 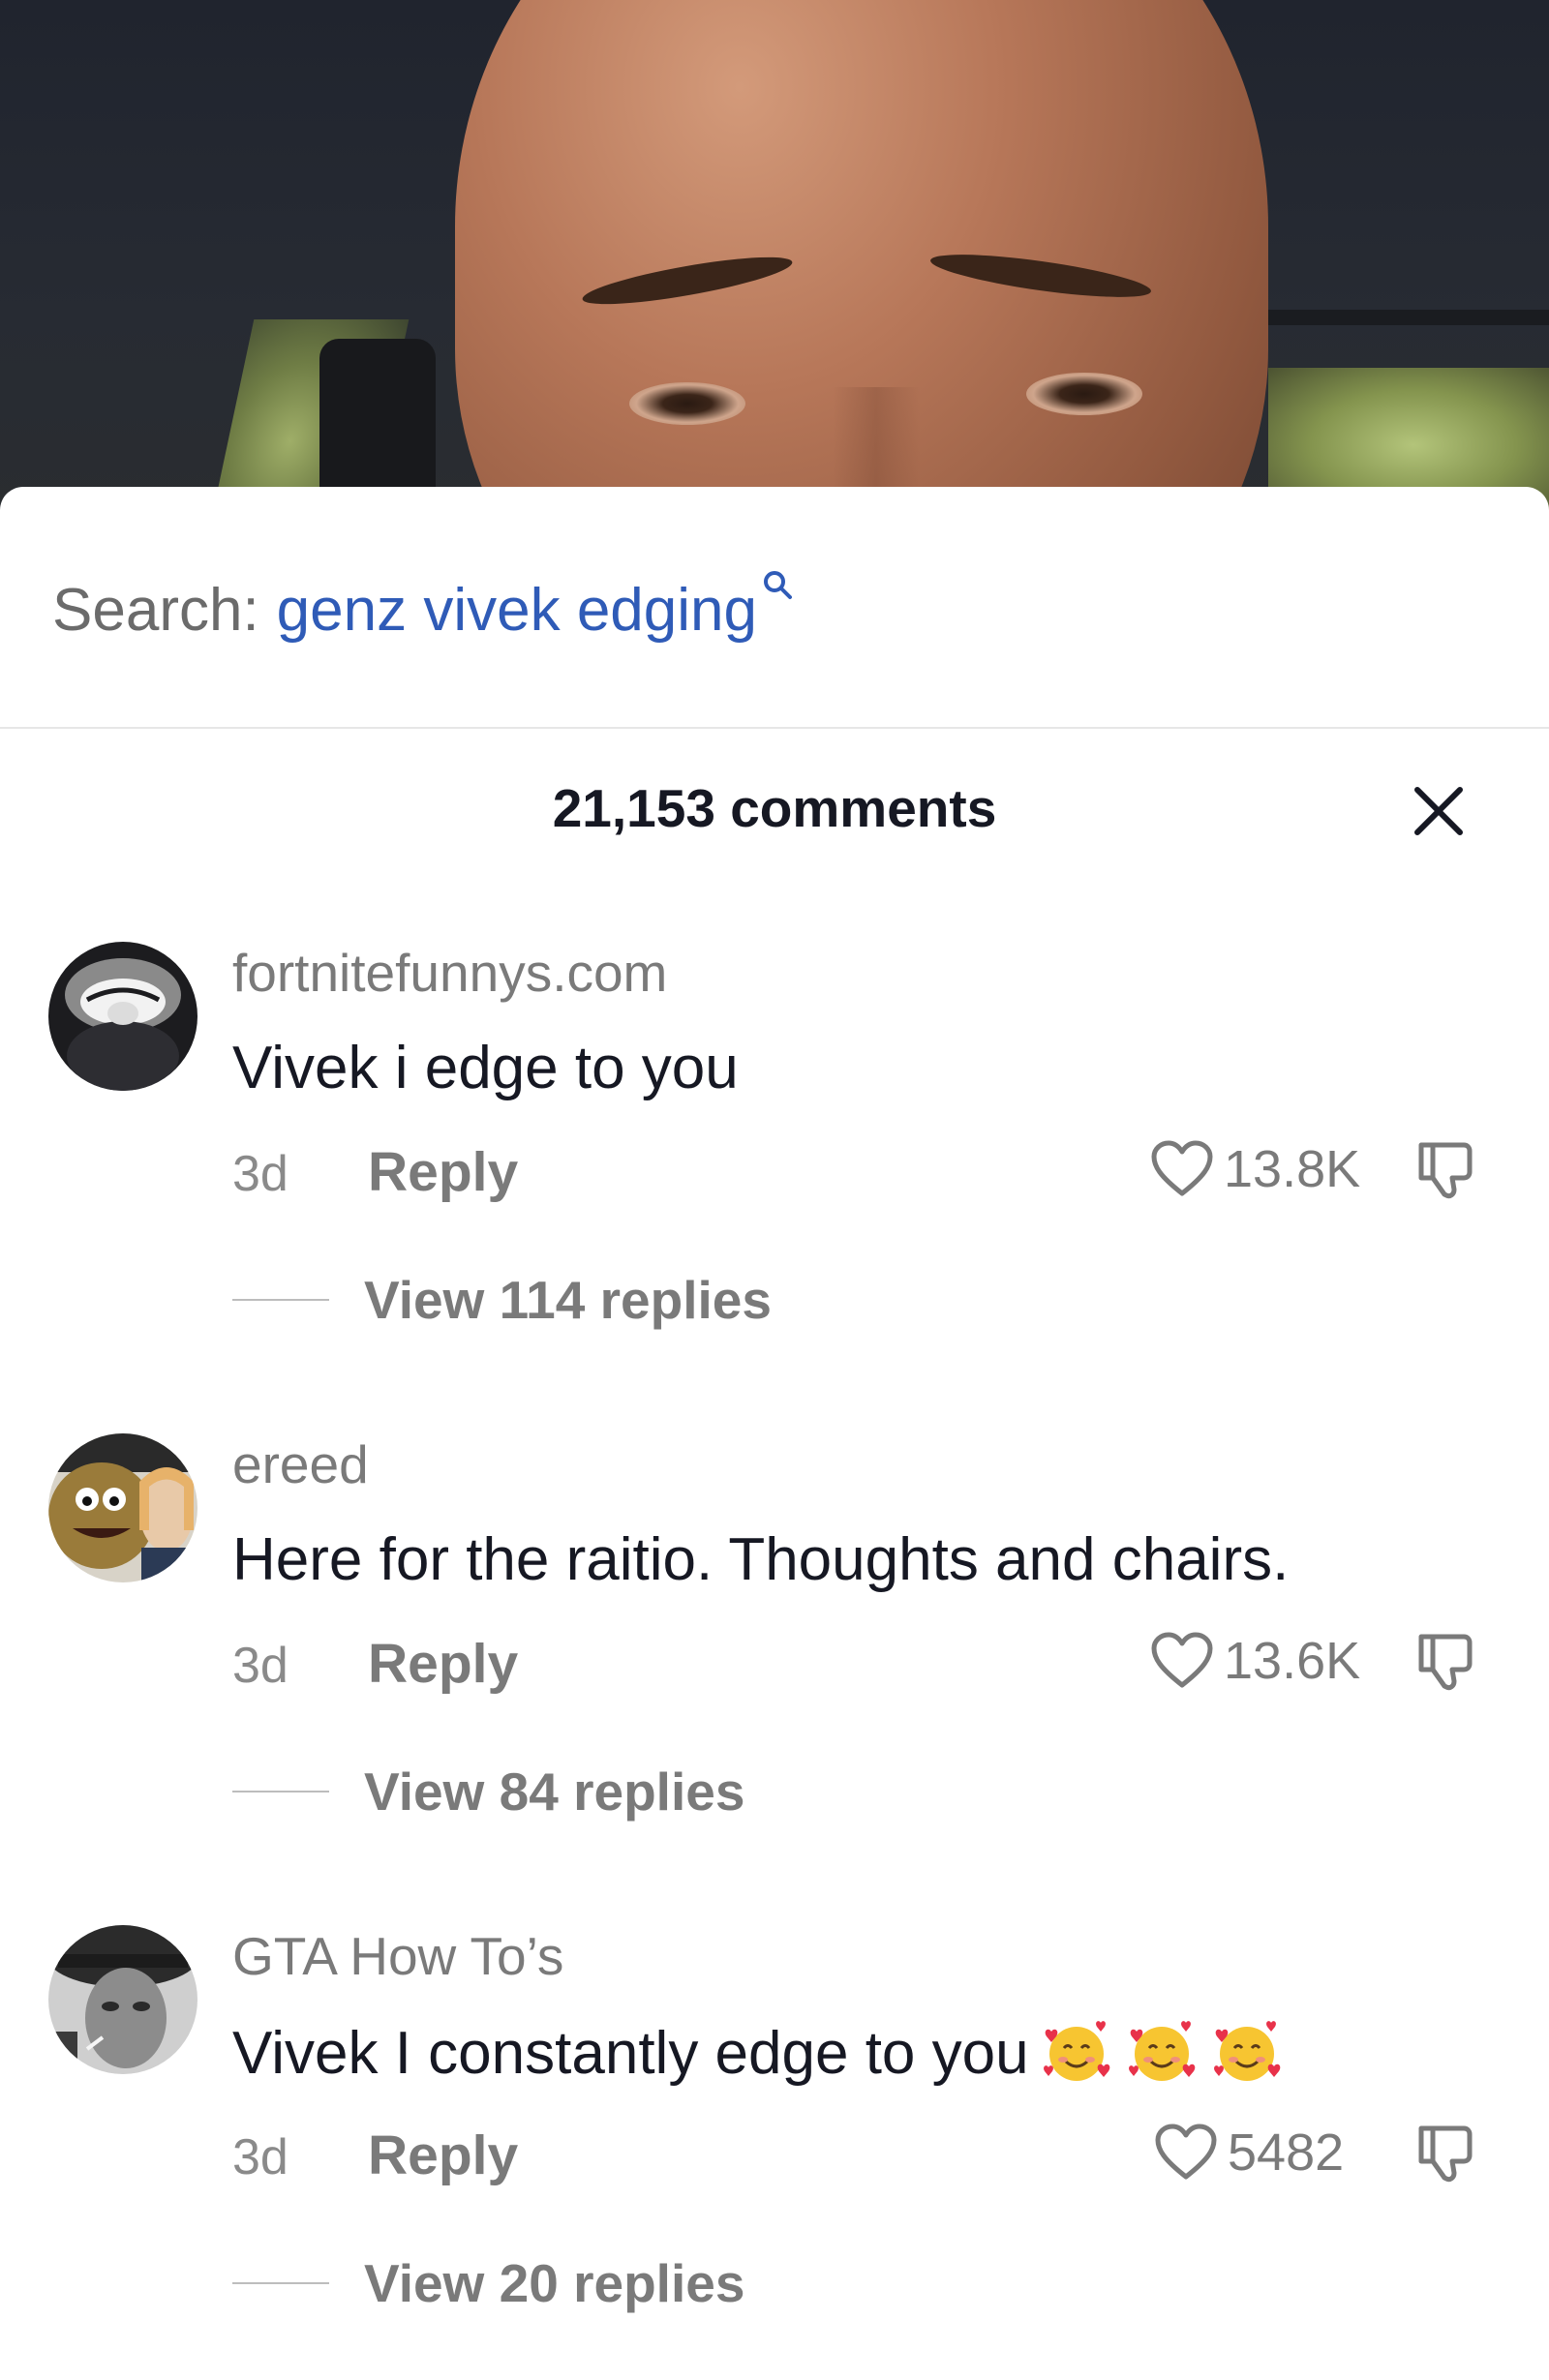 I want to click on like-button: 5482, so click(x=1249, y=2152).